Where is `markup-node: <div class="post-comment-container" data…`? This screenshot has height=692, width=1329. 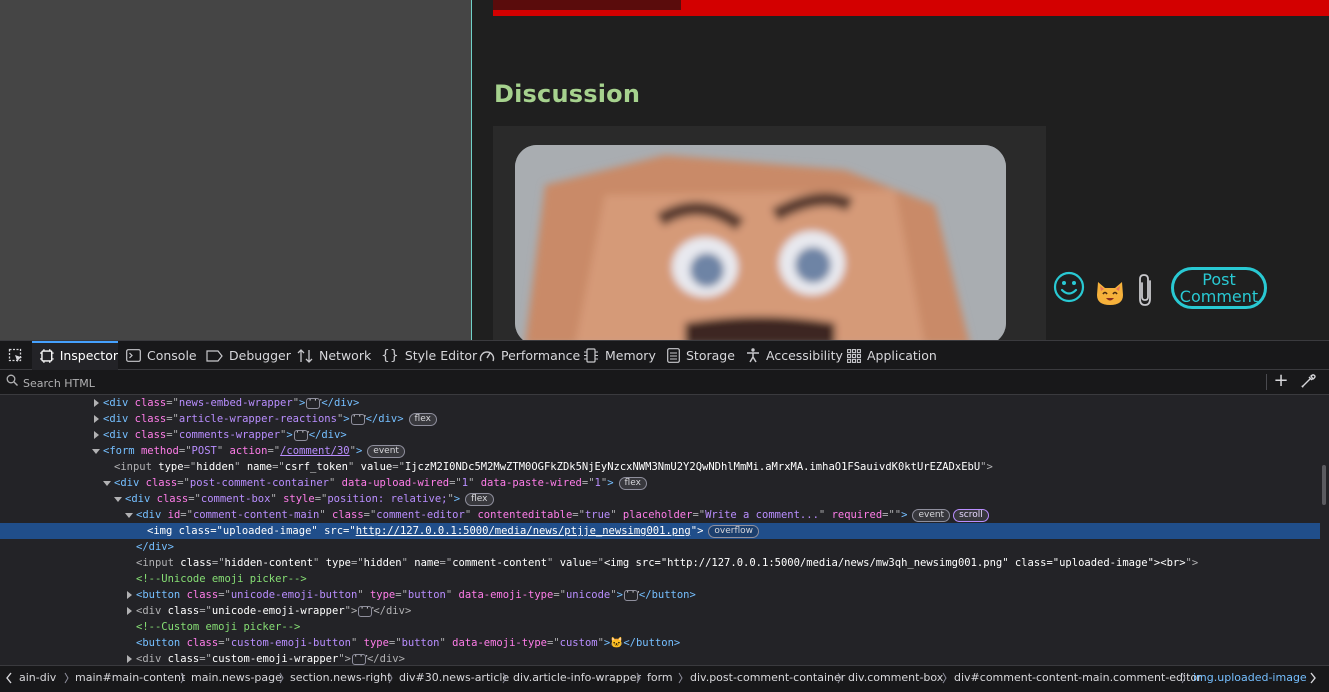 markup-node: <div class="post-comment-container" data… is located at coordinates (660, 483).